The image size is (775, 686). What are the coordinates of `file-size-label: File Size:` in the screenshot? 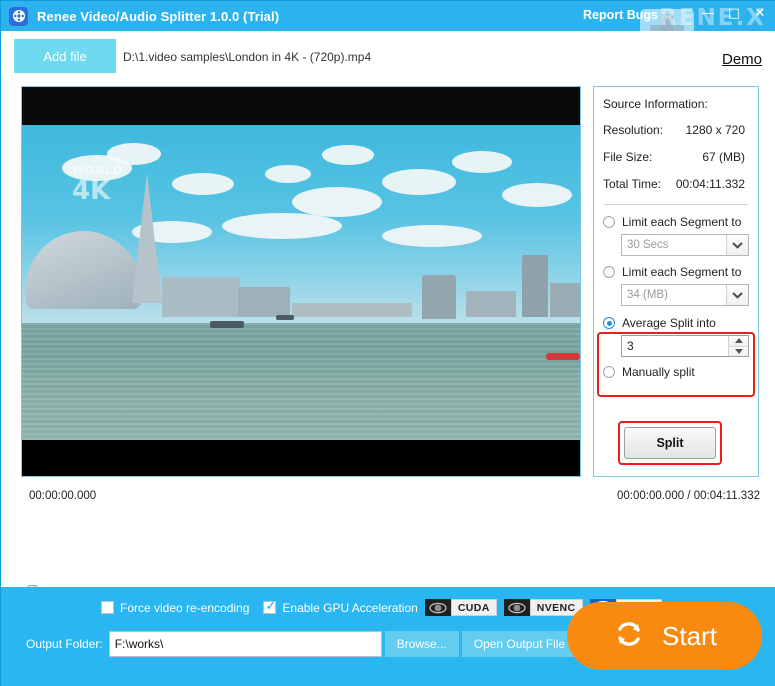 It's located at (628, 157).